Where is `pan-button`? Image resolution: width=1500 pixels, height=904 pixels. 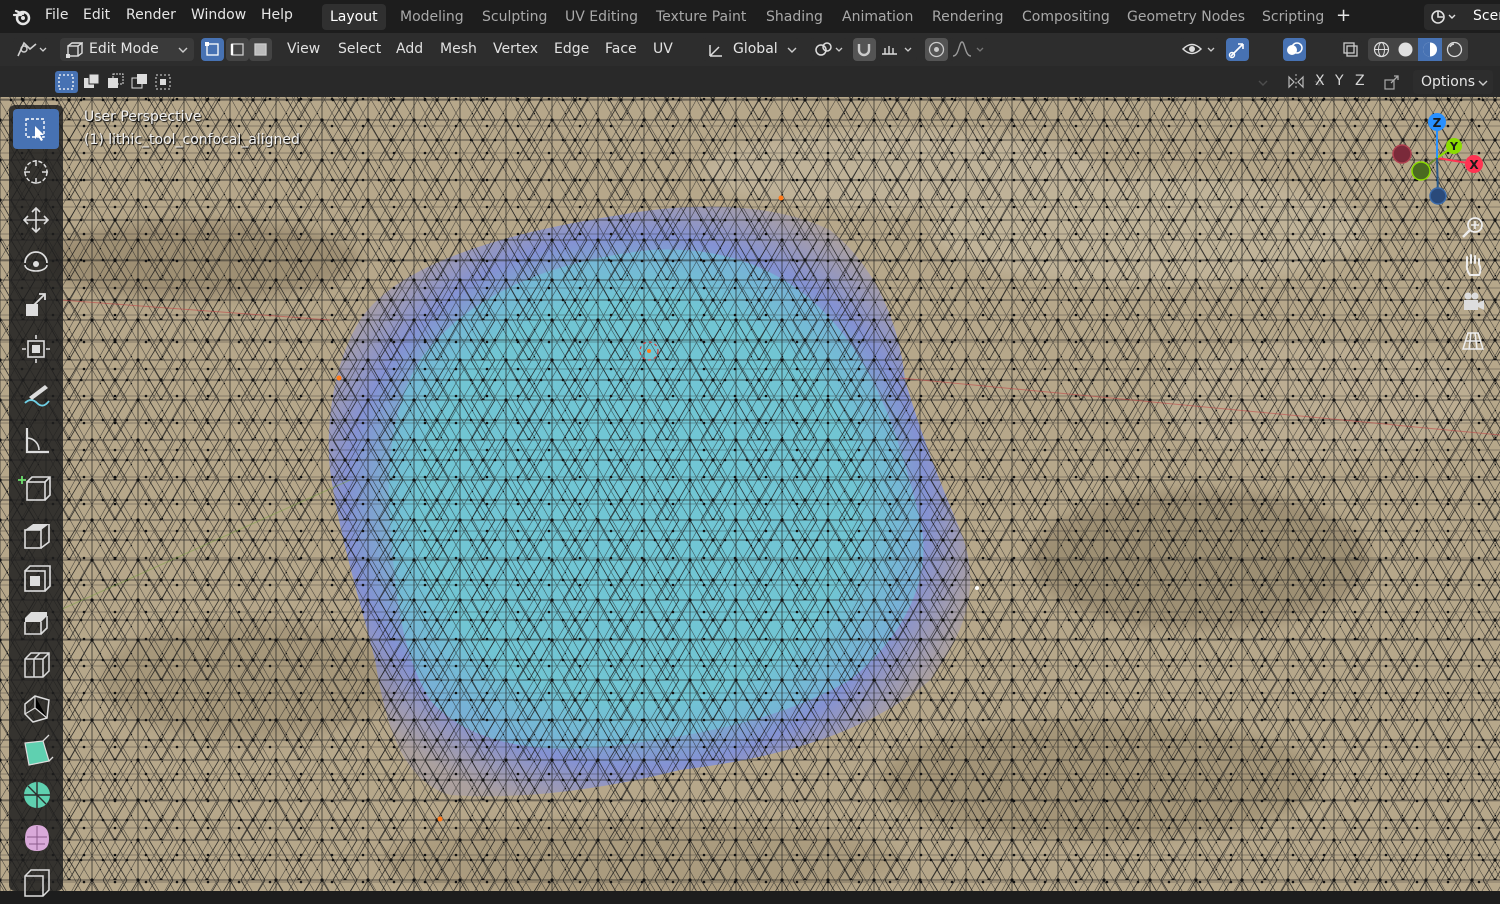
pan-button is located at coordinates (1473, 265).